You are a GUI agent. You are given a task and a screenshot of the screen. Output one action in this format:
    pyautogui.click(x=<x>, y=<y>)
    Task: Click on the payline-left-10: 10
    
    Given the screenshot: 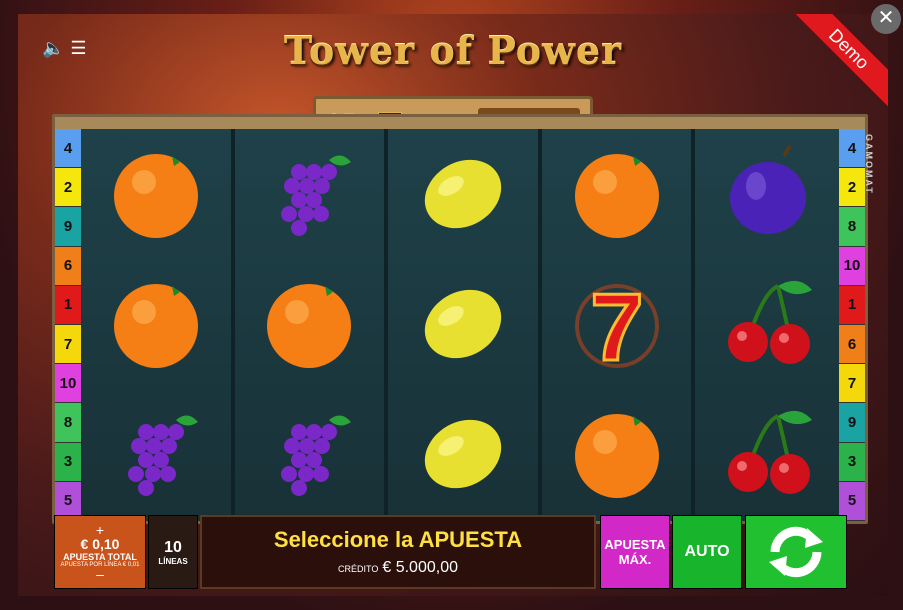 What is the action you would take?
    pyautogui.click(x=68, y=384)
    